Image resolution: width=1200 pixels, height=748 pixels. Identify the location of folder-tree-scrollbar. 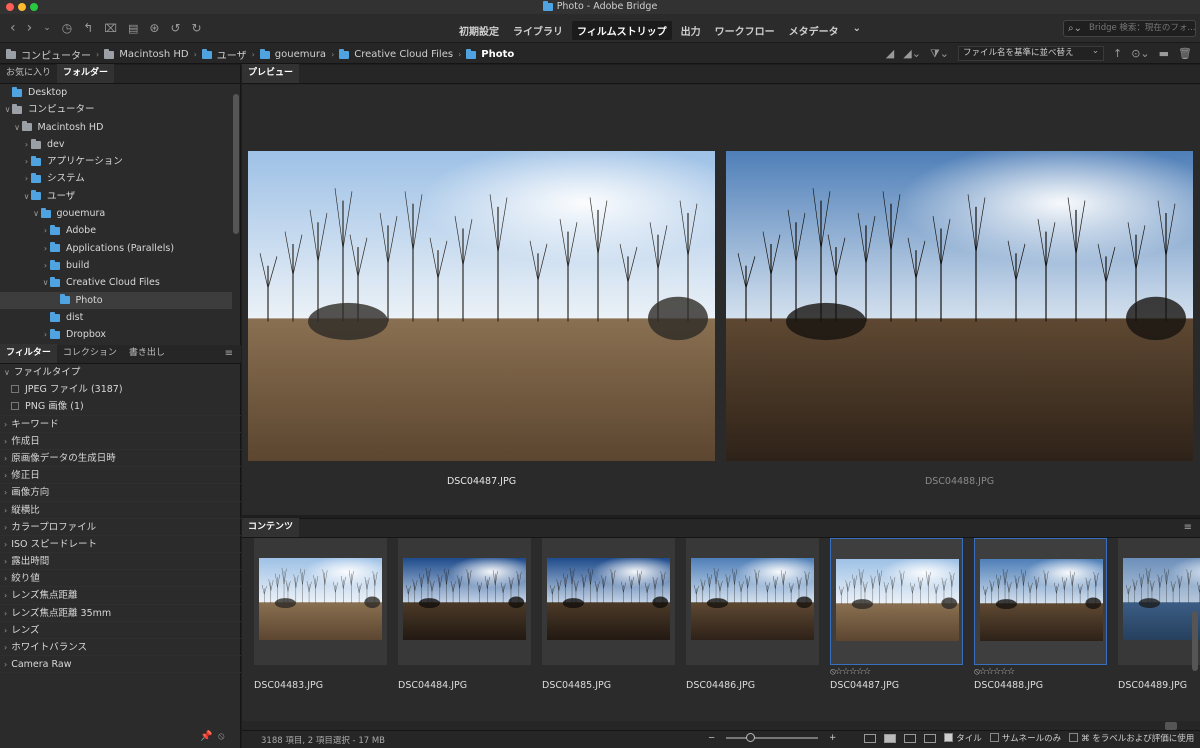
(236, 212).